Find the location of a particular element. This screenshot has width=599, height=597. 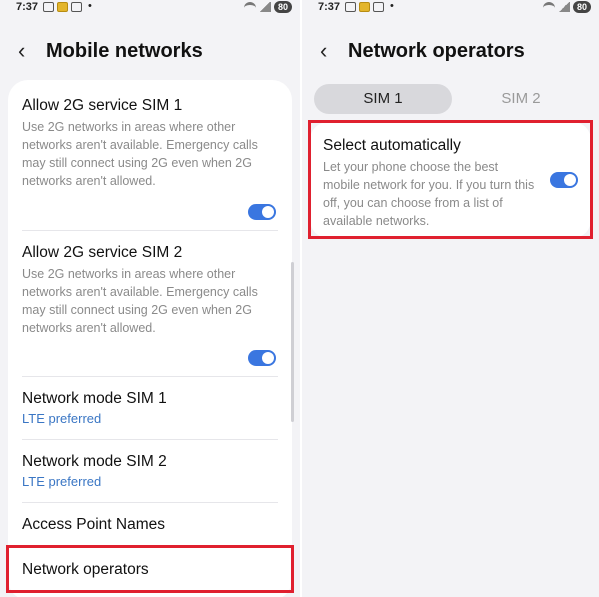

header: ‹ Network operators is located at coordinates (422, 51).